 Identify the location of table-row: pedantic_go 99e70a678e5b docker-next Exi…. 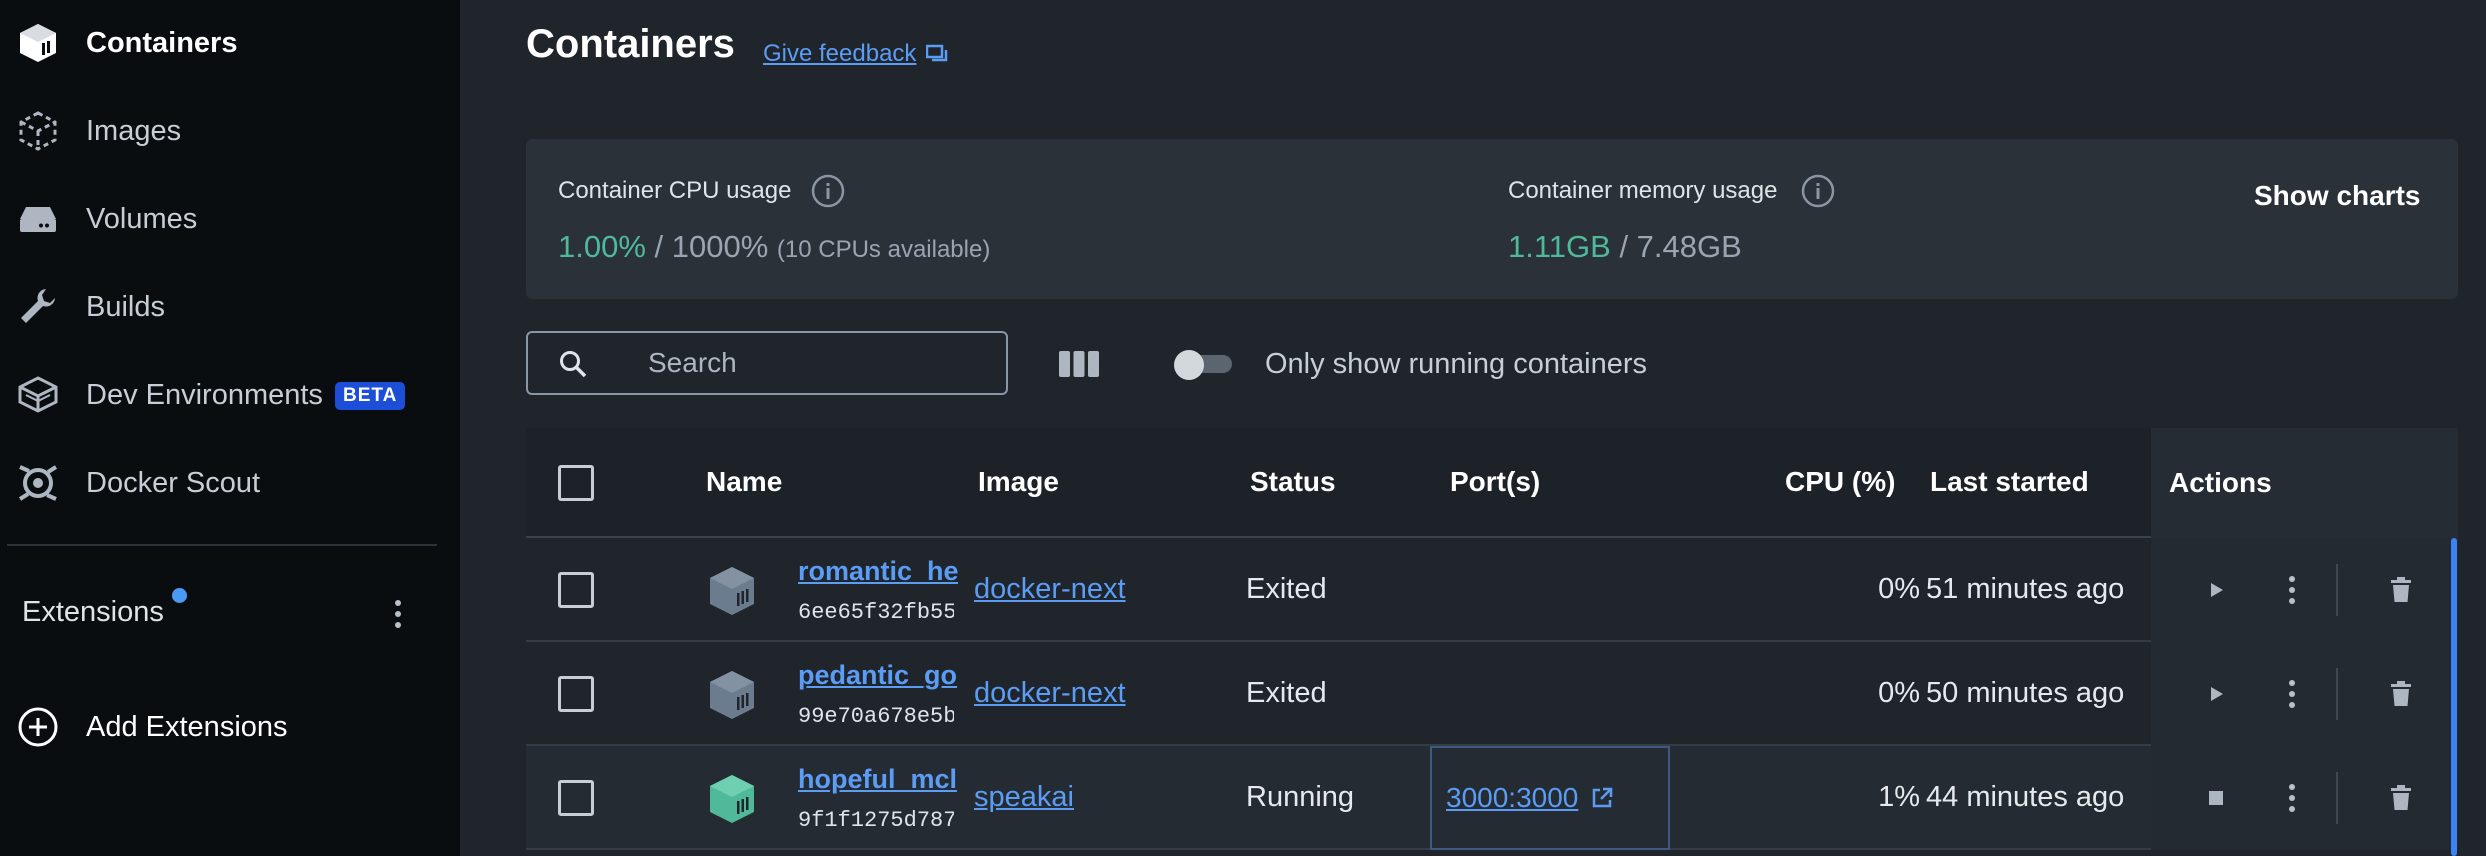
(1492, 694).